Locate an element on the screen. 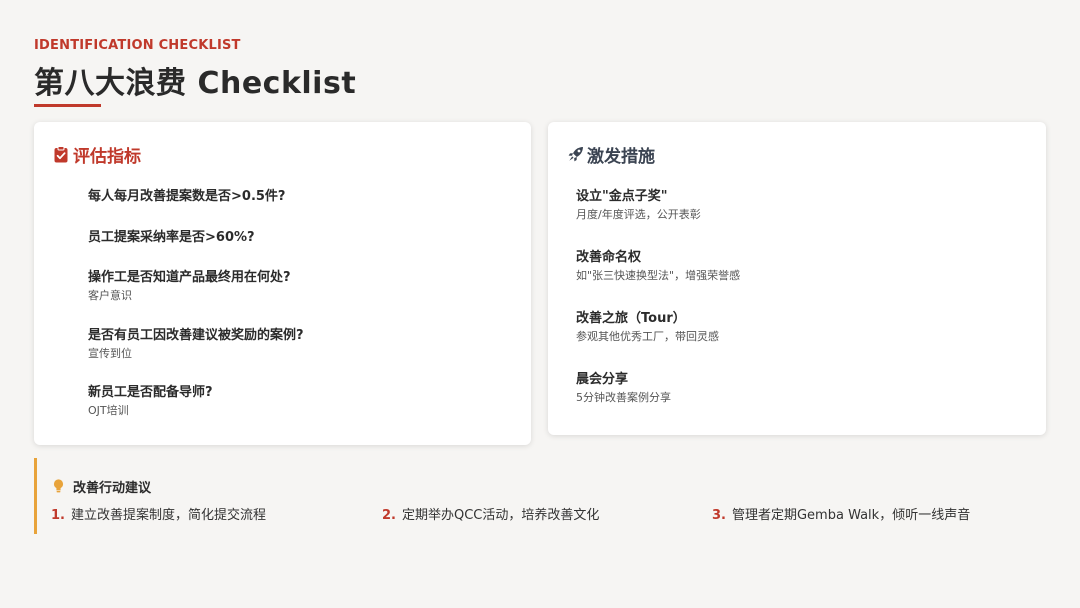 The image size is (1080, 608). page-title: 第八大浪费 Checklist is located at coordinates (195, 83).